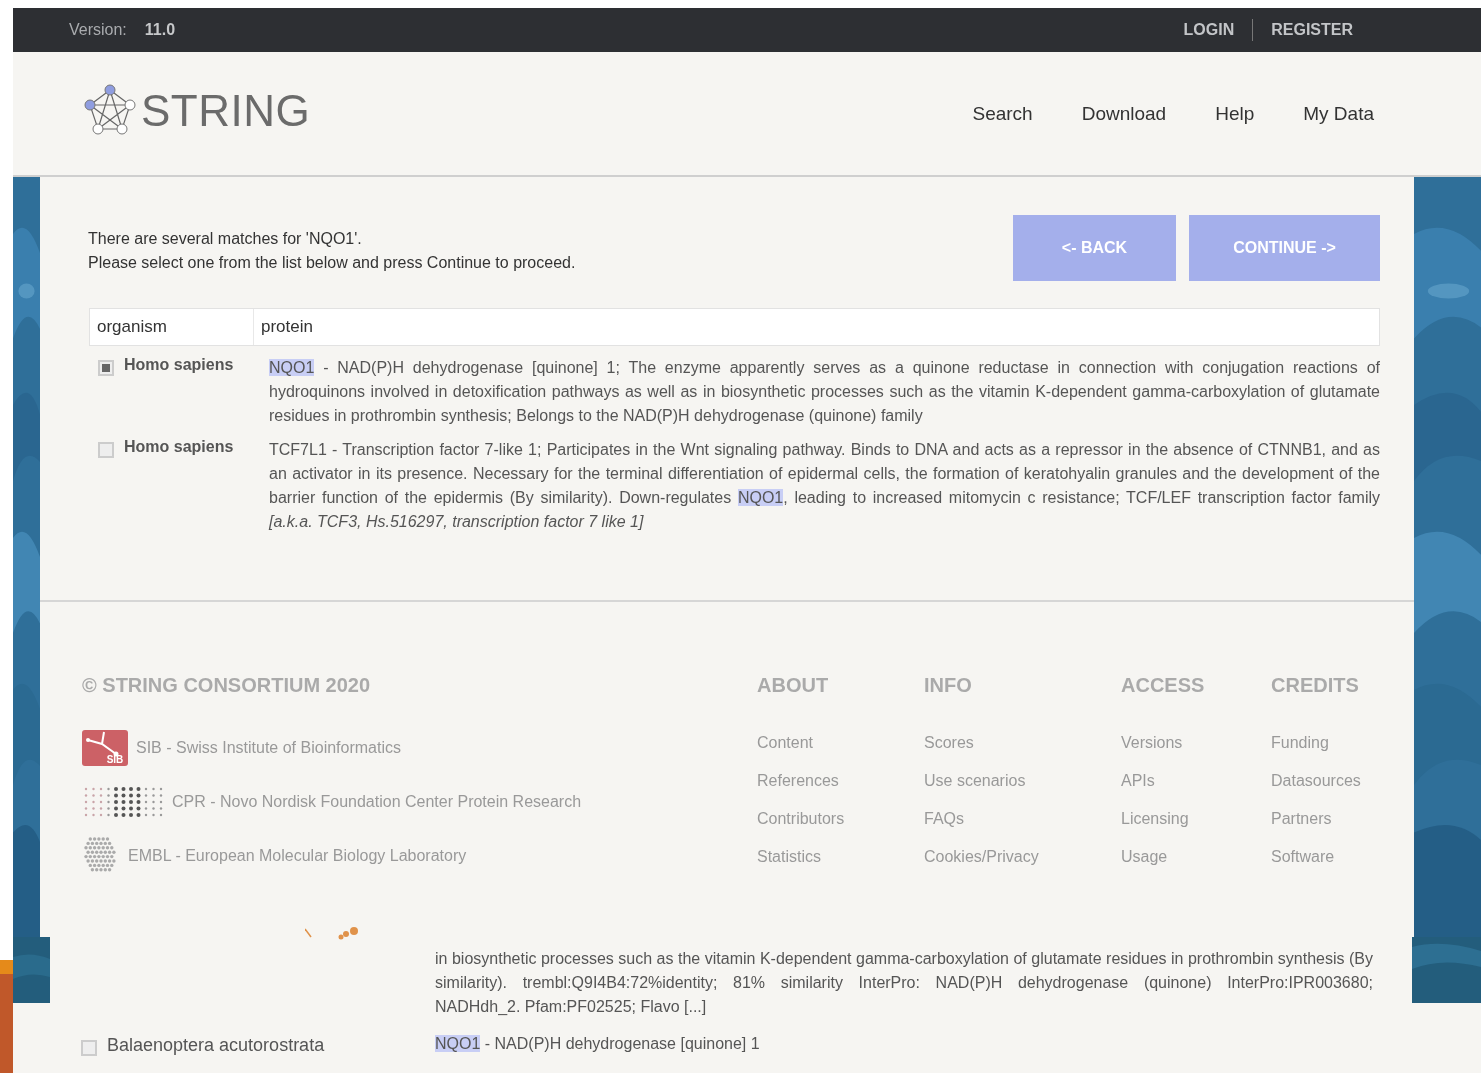 This screenshot has width=1481, height=1073. I want to click on message-text: There are several matches for 'NQO1'., so click(225, 239).